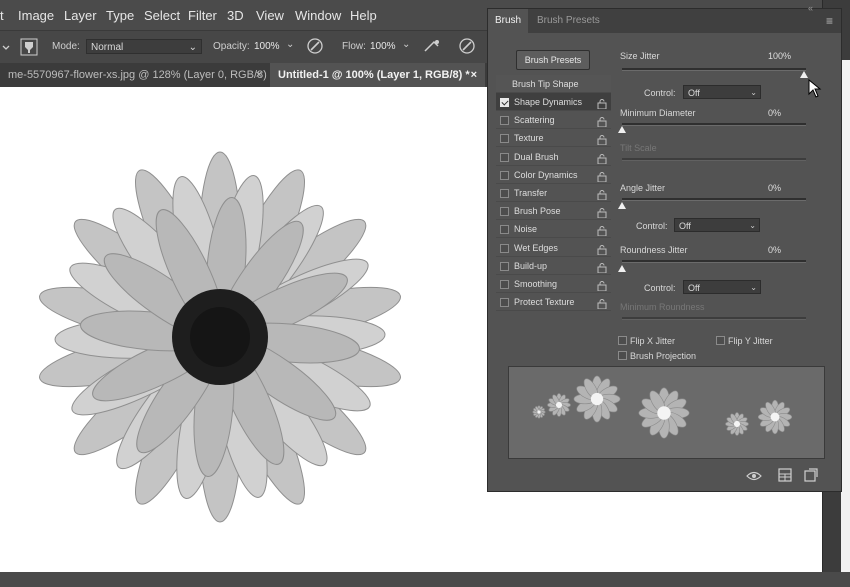  Describe the element at coordinates (774, 250) in the screenshot. I see `roundness-jitter-value: 0%` at that location.